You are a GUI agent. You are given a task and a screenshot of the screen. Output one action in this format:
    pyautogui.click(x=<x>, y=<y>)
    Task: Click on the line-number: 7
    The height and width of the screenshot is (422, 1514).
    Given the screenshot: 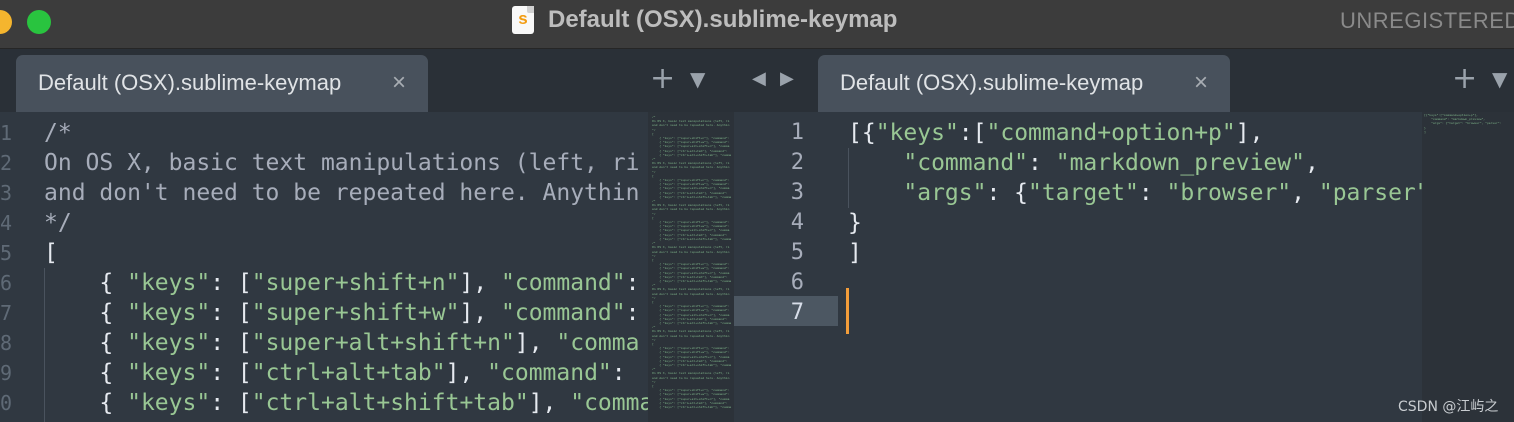 What is the action you would take?
    pyautogui.click(x=797, y=312)
    